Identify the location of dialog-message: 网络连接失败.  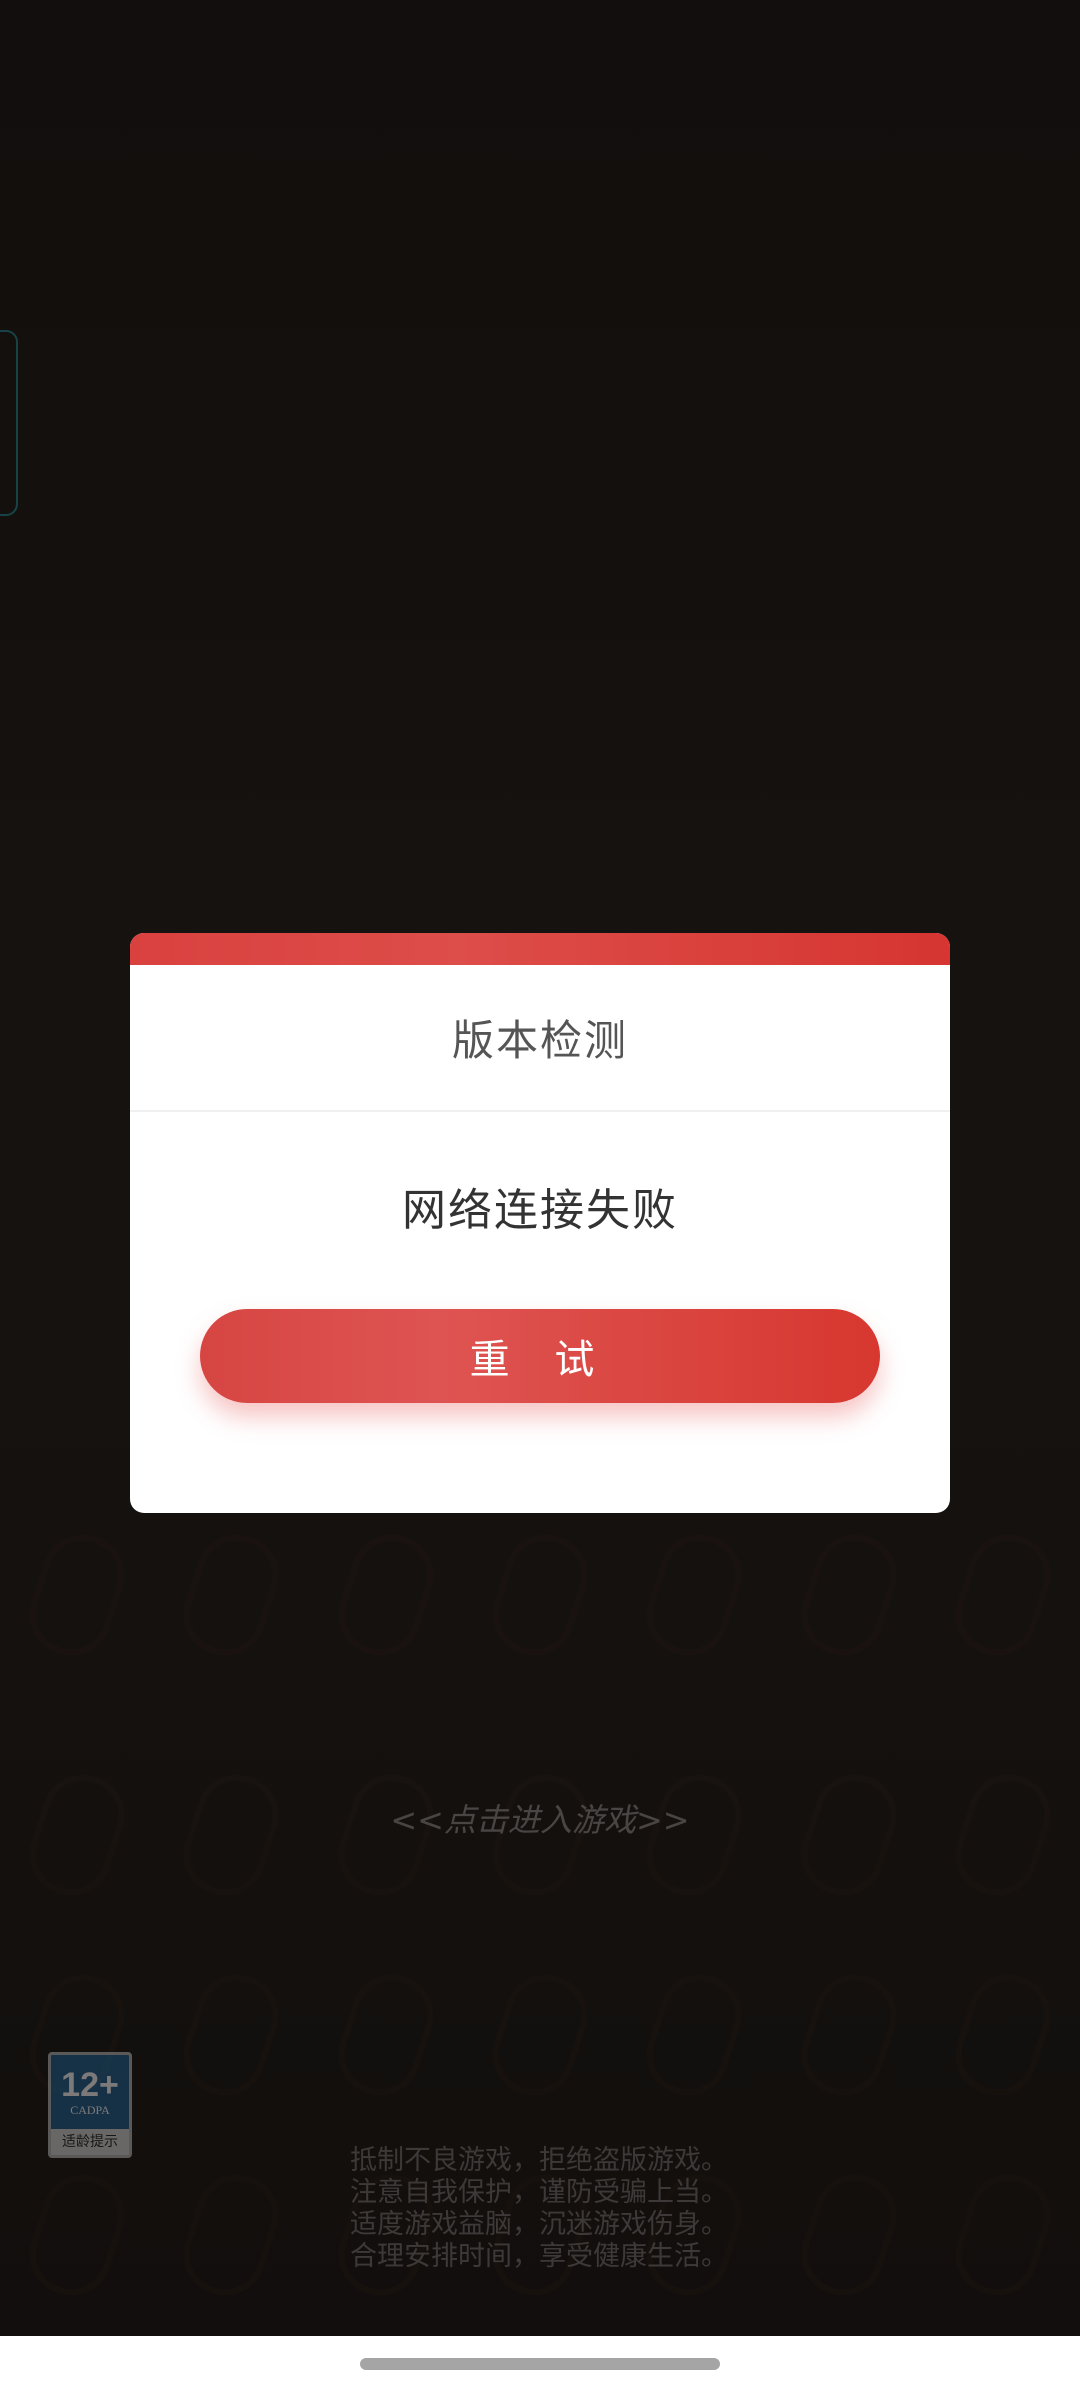
(540, 1210).